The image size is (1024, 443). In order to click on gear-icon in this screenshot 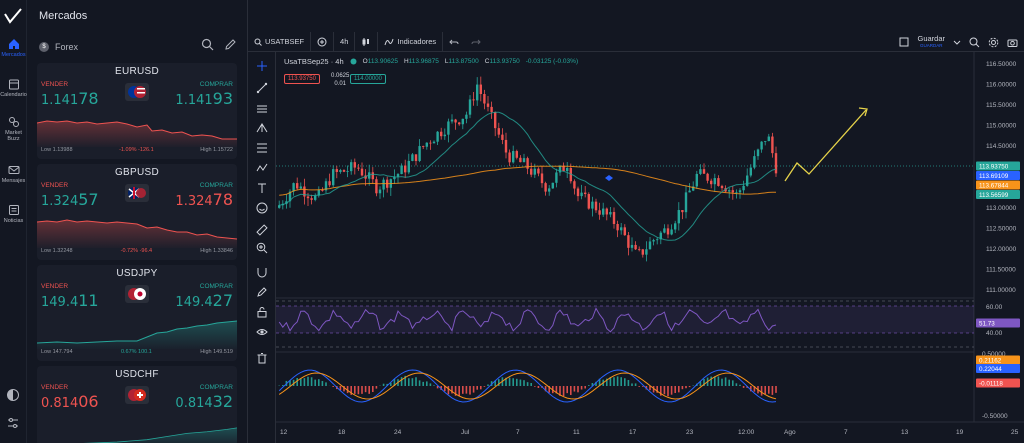, I will do `click(993, 42)`.